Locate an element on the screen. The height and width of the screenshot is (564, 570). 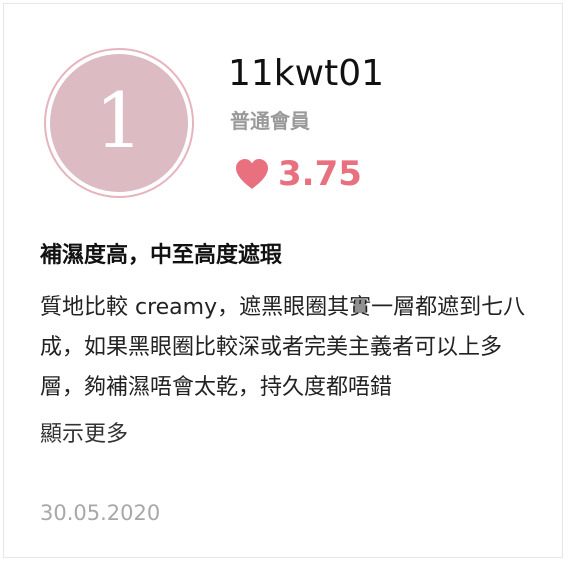
review-date: 30.05.2020 is located at coordinates (100, 513).